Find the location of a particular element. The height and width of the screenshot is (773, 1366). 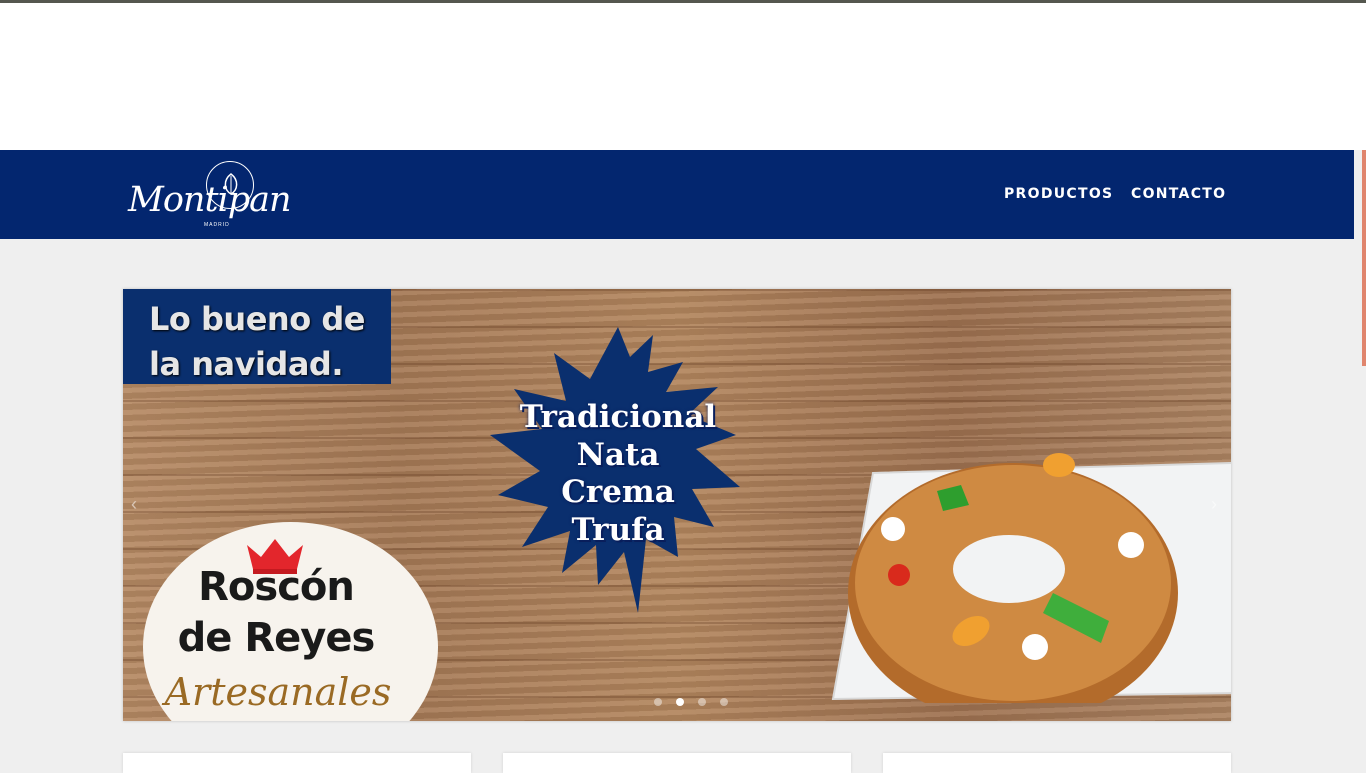

flavour-list: Tradicional Nata Crema Trufa is located at coordinates (618, 474).